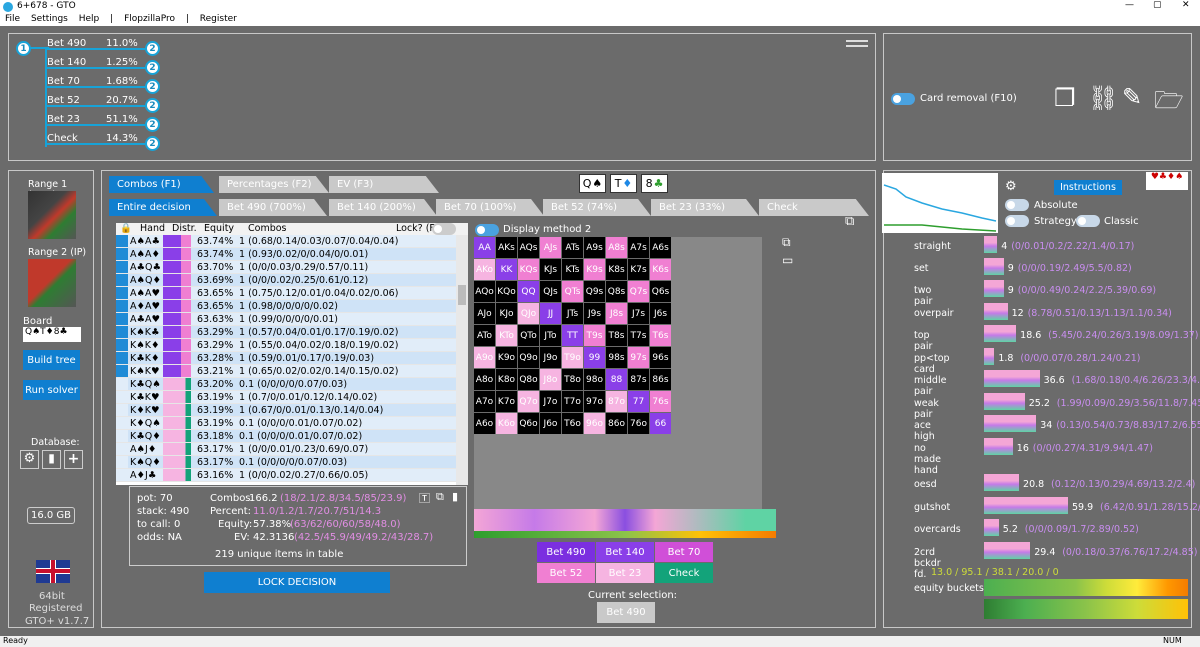 Image resolution: width=1200 pixels, height=647 pixels. What do you see at coordinates (572, 269) in the screenshot?
I see `grid-cell-KTs: KTs` at bounding box center [572, 269].